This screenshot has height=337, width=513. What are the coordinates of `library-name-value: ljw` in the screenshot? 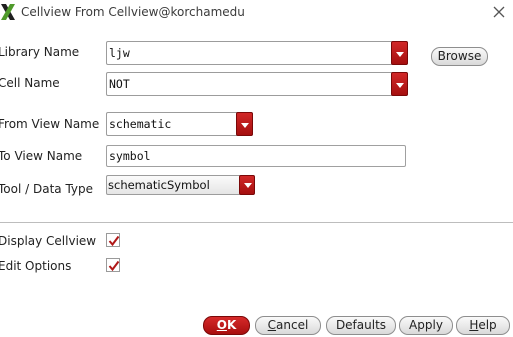 It's located at (119, 53).